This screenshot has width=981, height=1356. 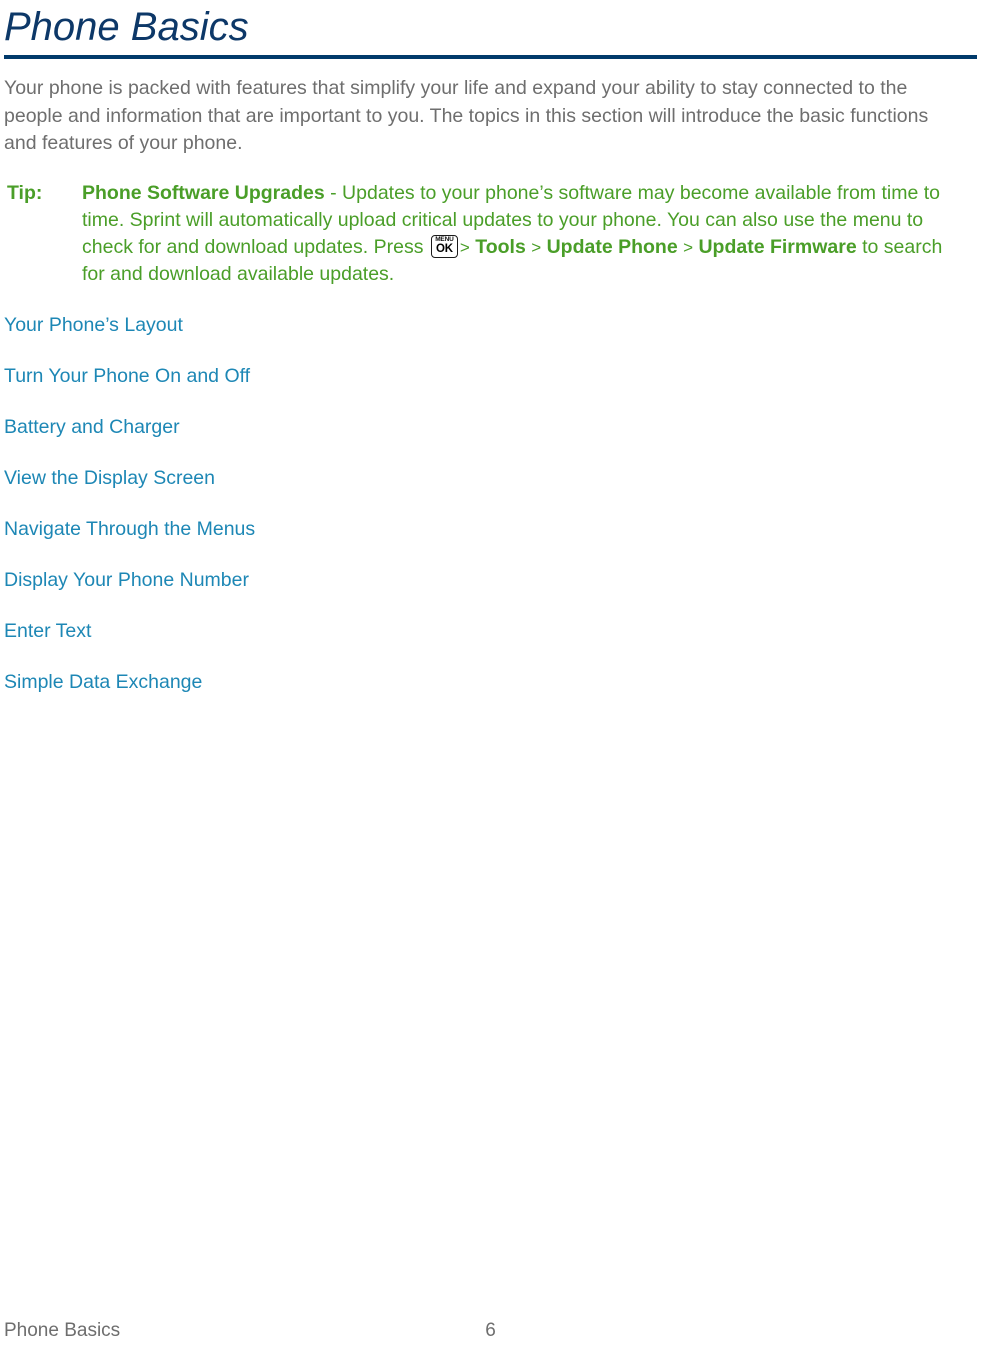 What do you see at coordinates (489, 580) in the screenshot?
I see `link-display-your-phone-number: Display Your Phone Number` at bounding box center [489, 580].